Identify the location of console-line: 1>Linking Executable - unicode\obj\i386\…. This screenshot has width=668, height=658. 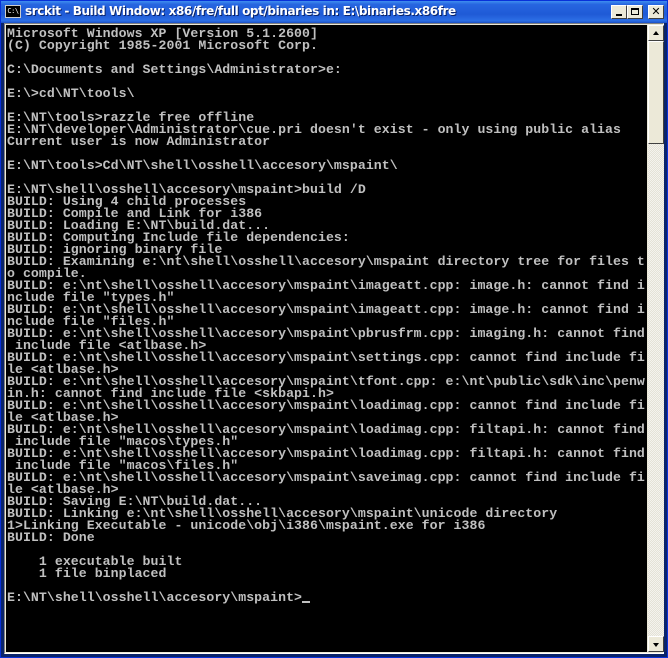
(246, 525).